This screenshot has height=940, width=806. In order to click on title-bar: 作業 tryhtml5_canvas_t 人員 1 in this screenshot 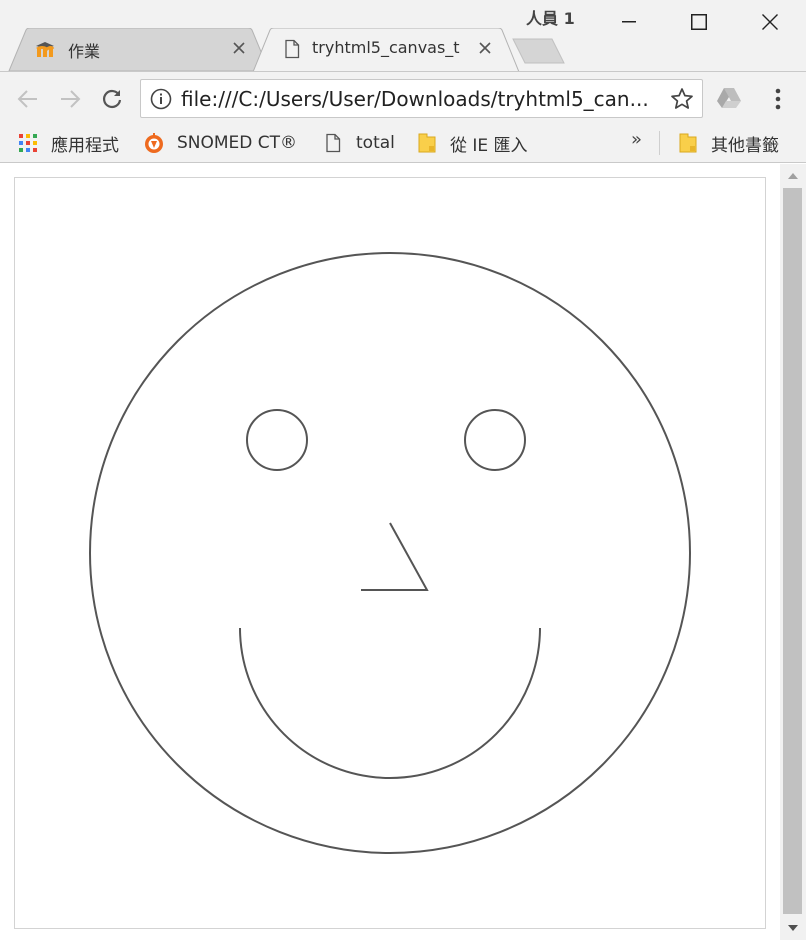, I will do `click(403, 36)`.